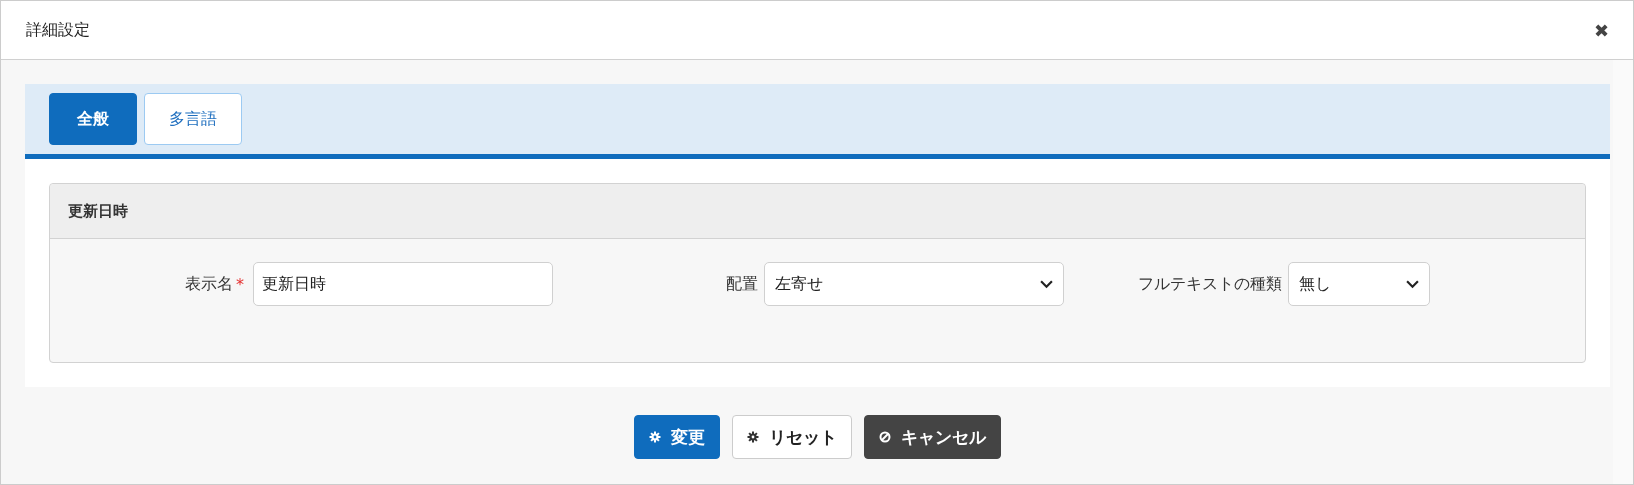 This screenshot has width=1634, height=485. What do you see at coordinates (98, 211) in the screenshot?
I see `section-title: 更新日時` at bounding box center [98, 211].